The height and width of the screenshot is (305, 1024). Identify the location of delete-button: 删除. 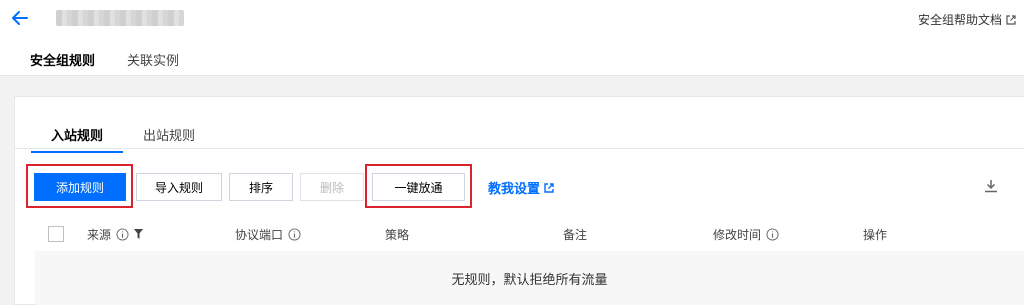
(332, 187).